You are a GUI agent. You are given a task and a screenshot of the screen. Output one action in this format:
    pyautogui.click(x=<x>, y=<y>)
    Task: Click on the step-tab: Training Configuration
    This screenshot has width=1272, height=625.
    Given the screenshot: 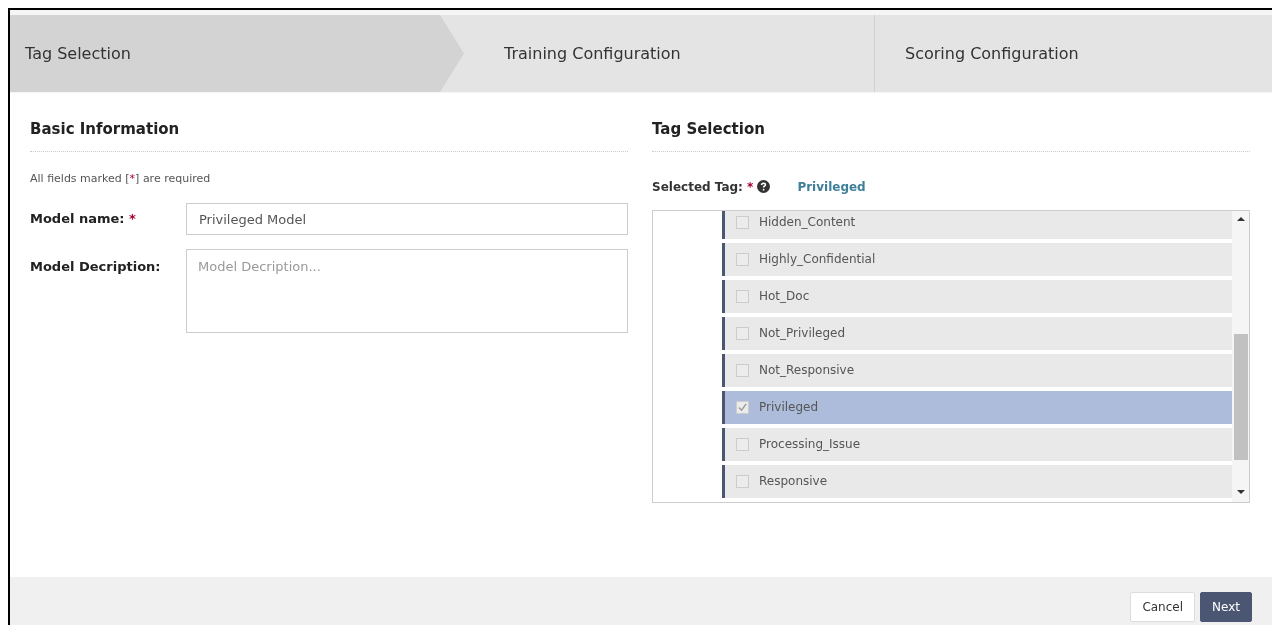 What is the action you would take?
    pyautogui.click(x=657, y=53)
    